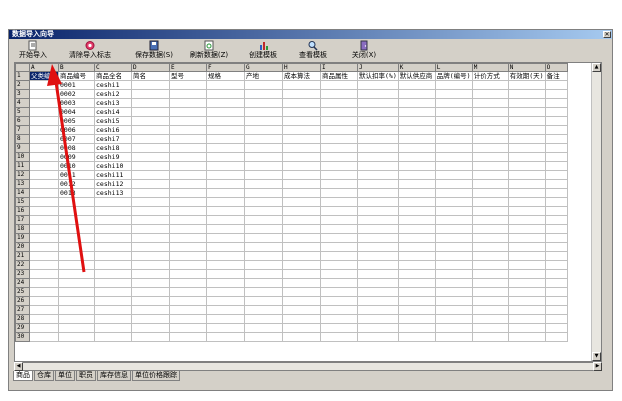 This screenshot has height=401, width=622. What do you see at coordinates (22, 139) in the screenshot?
I see `row-number: 8` at bounding box center [22, 139].